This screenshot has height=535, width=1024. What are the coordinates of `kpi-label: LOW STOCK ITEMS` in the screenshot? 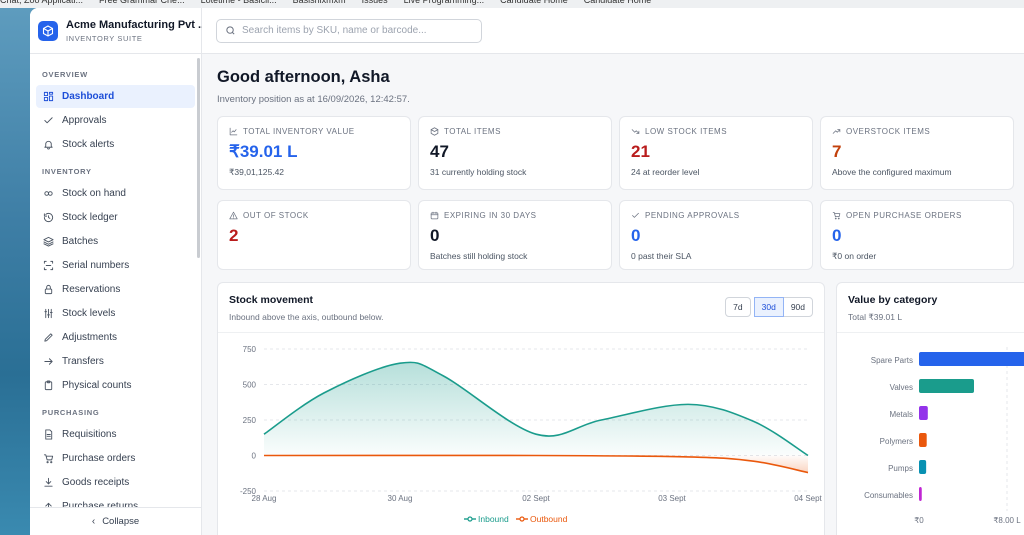 It's located at (716, 131).